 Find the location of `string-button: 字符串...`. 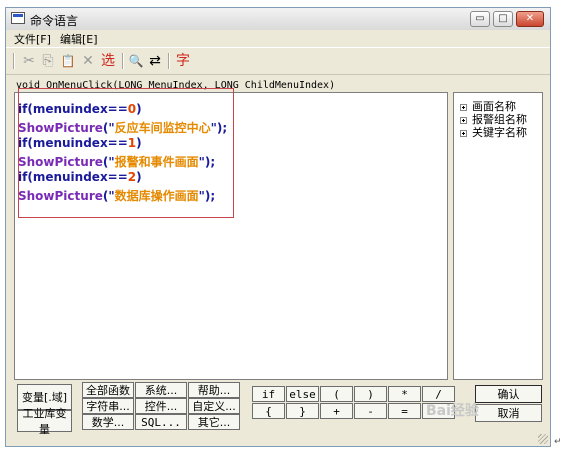

string-button: 字符串... is located at coordinates (108, 406).